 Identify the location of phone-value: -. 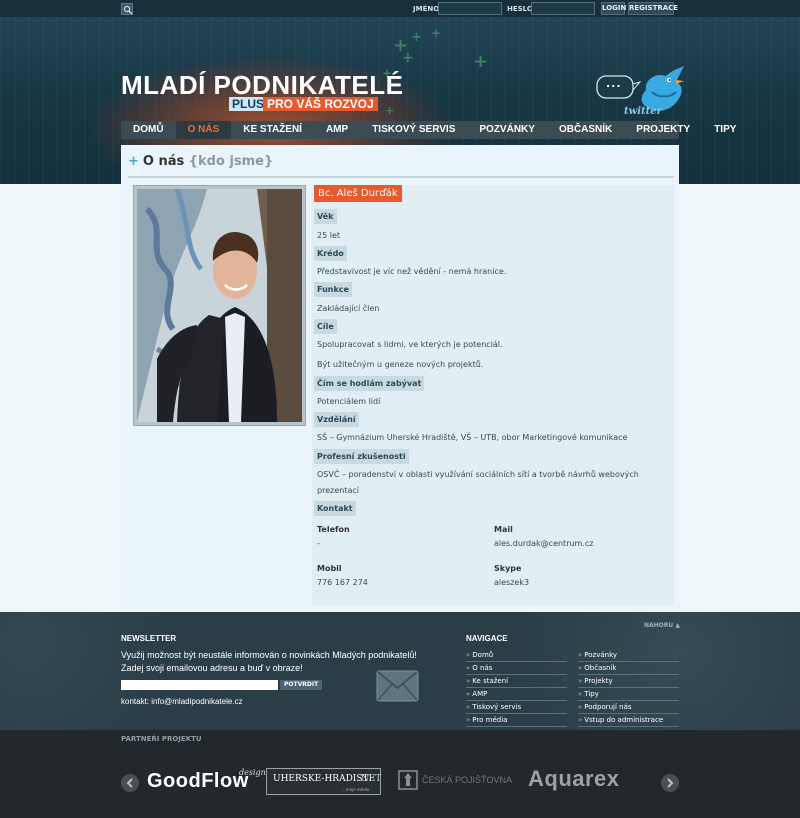
(318, 543).